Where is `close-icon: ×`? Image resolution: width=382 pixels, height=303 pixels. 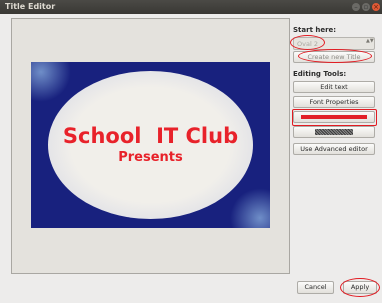
close-icon: × is located at coordinates (376, 7).